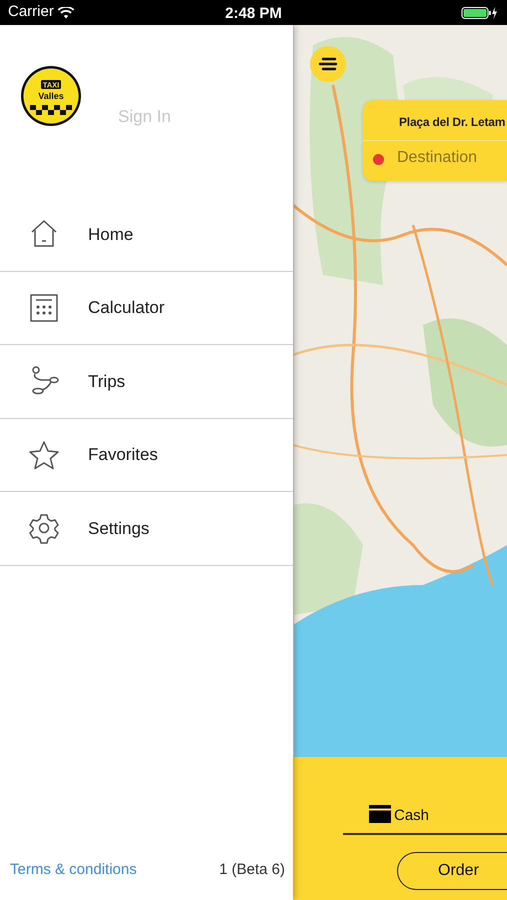 The width and height of the screenshot is (507, 900). Describe the element at coordinates (328, 64) in the screenshot. I see `menu-icon` at that location.